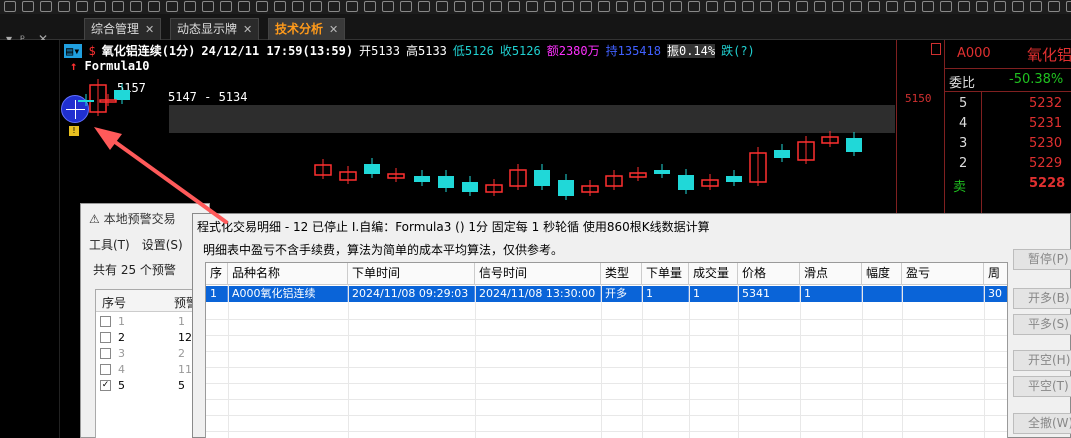 The height and width of the screenshot is (438, 1071). I want to click on ask-price: 5231, so click(1045, 123).